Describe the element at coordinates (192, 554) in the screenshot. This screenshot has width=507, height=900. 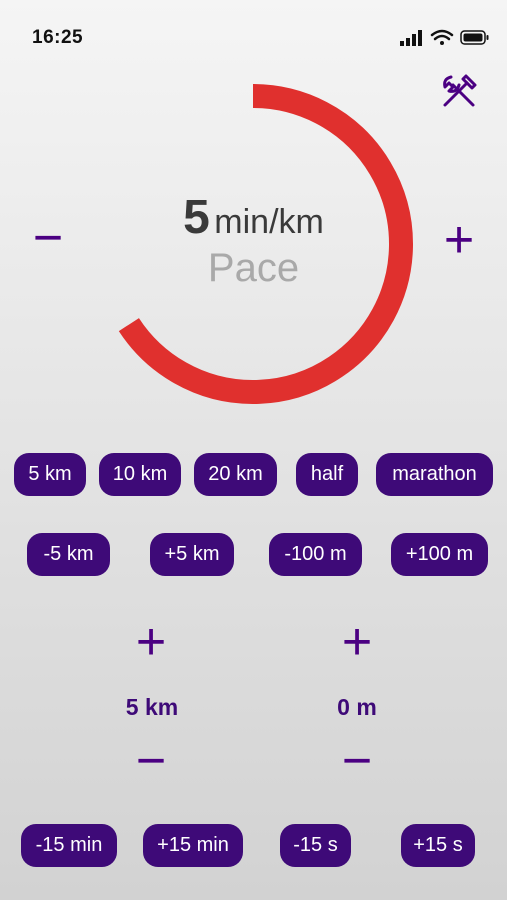
I see `distance-plus-5km-button: +5 km` at that location.